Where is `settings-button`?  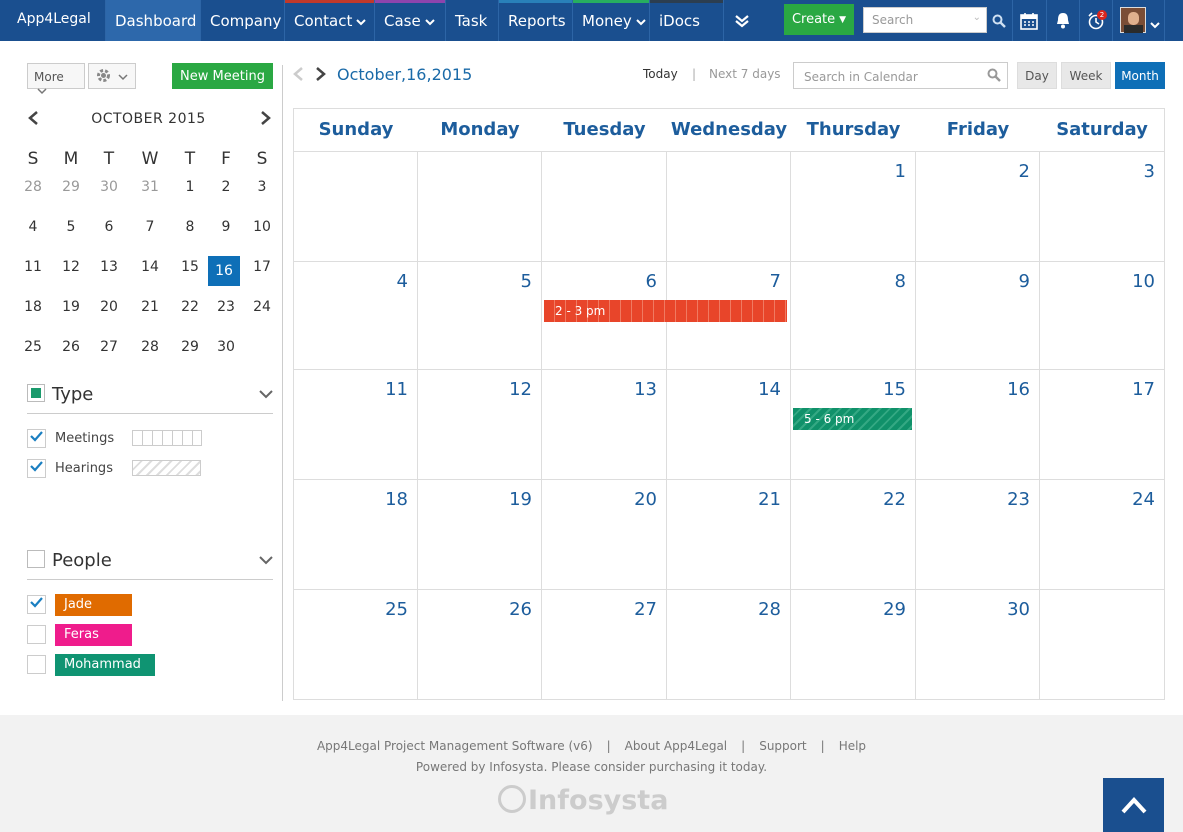 settings-button is located at coordinates (112, 76).